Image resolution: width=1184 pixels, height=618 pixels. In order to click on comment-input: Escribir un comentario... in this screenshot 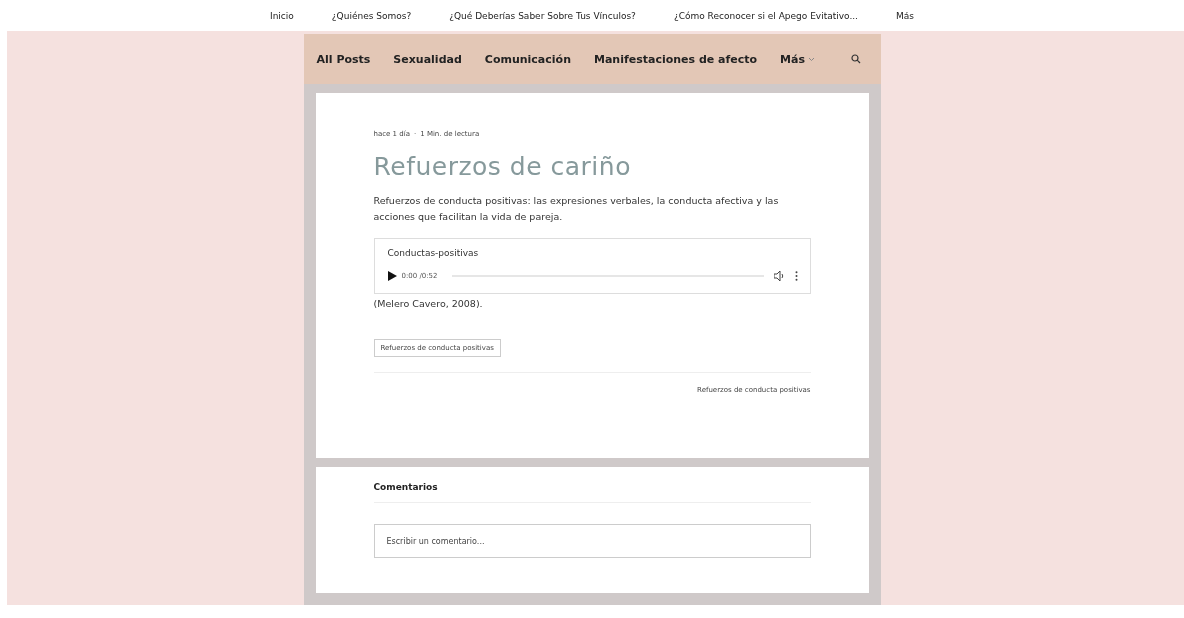, I will do `click(592, 541)`.